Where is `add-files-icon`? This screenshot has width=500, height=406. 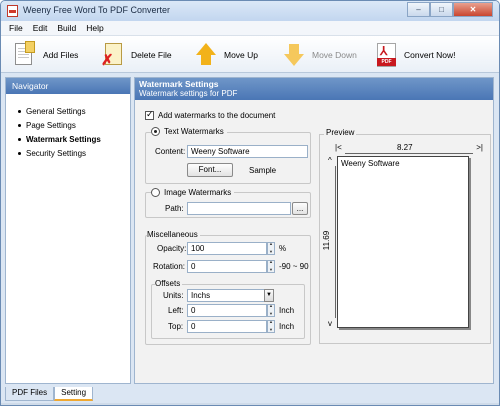 add-files-icon is located at coordinates (25, 54).